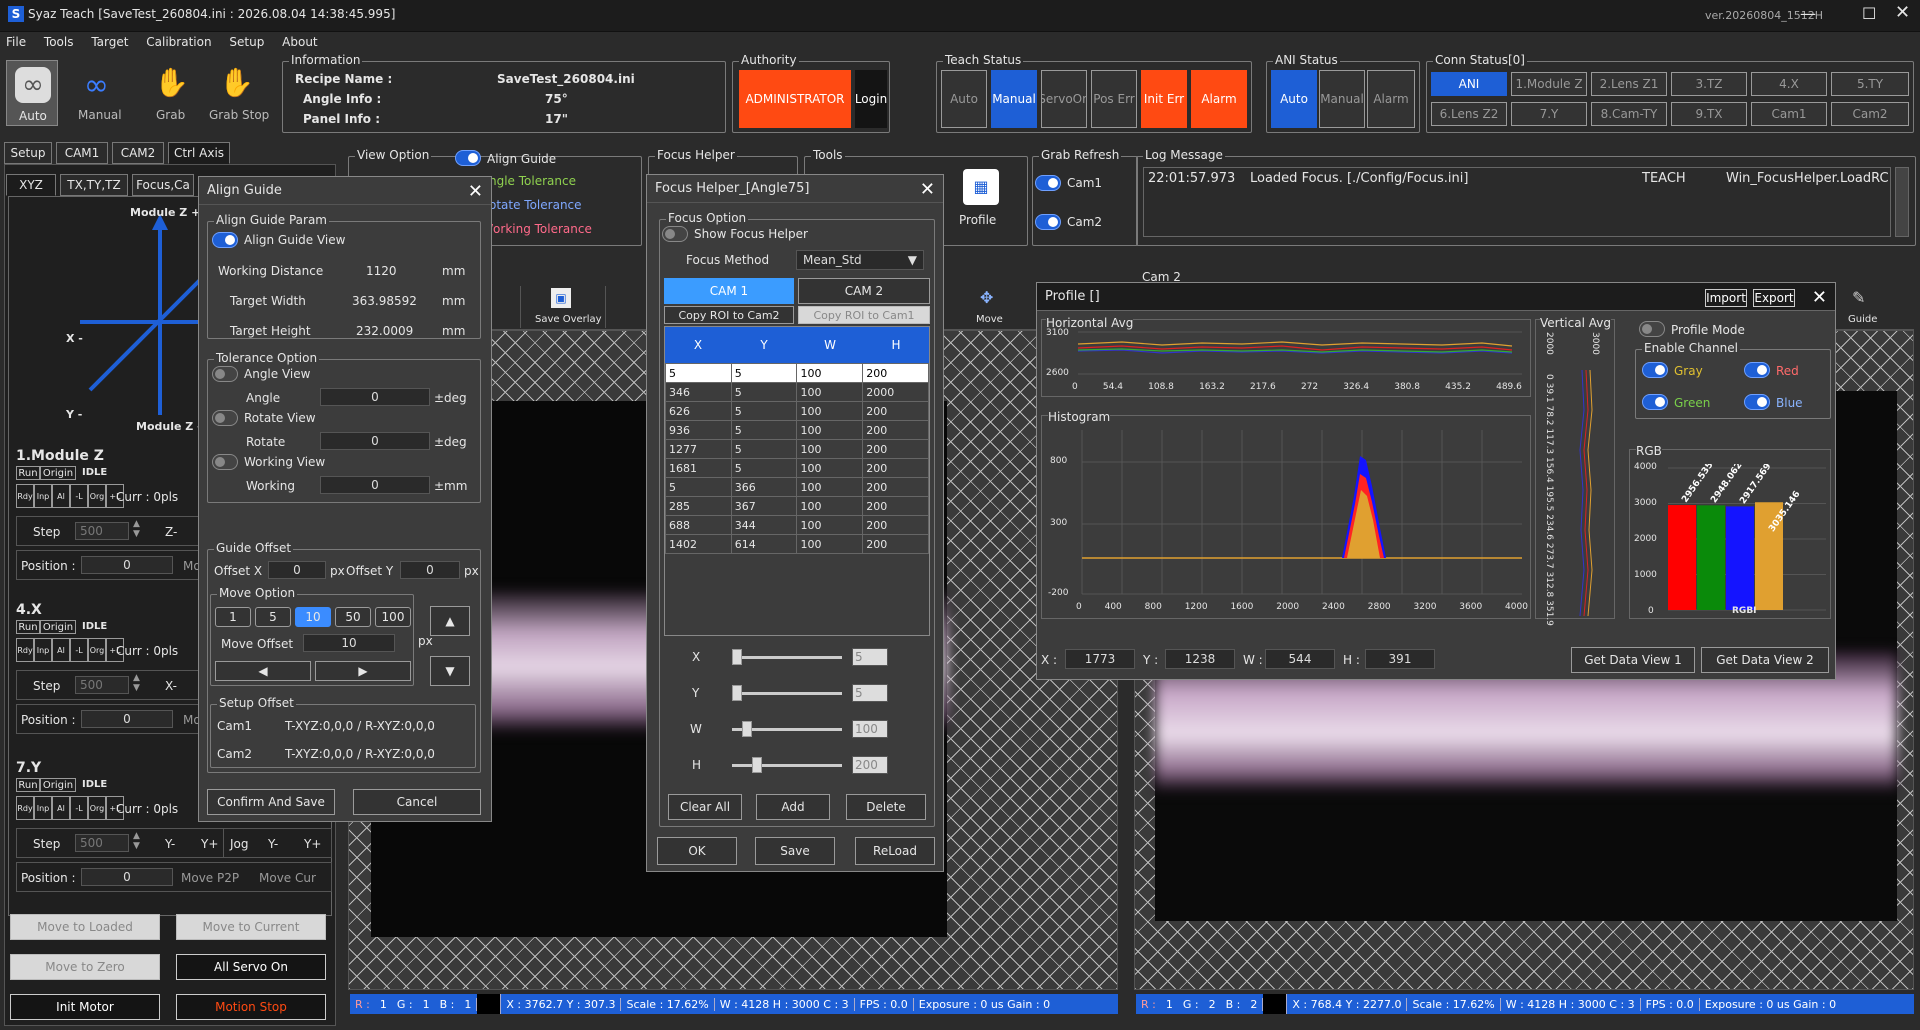  Describe the element at coordinates (233, 617) in the screenshot. I see `move-step-1-button: 1` at that location.